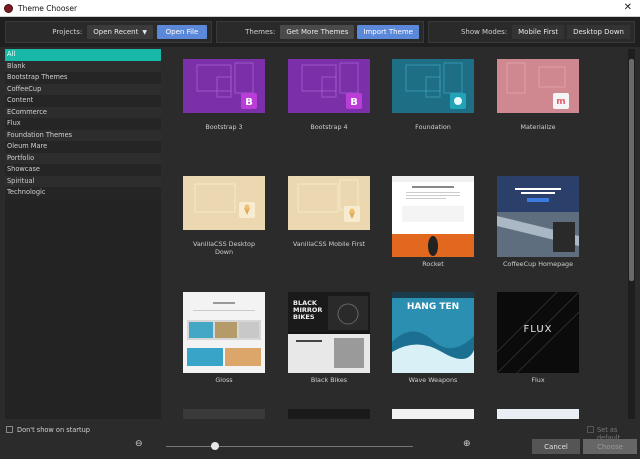 This screenshot has width=640, height=459. I want to click on category-item-content: Content, so click(83, 101).